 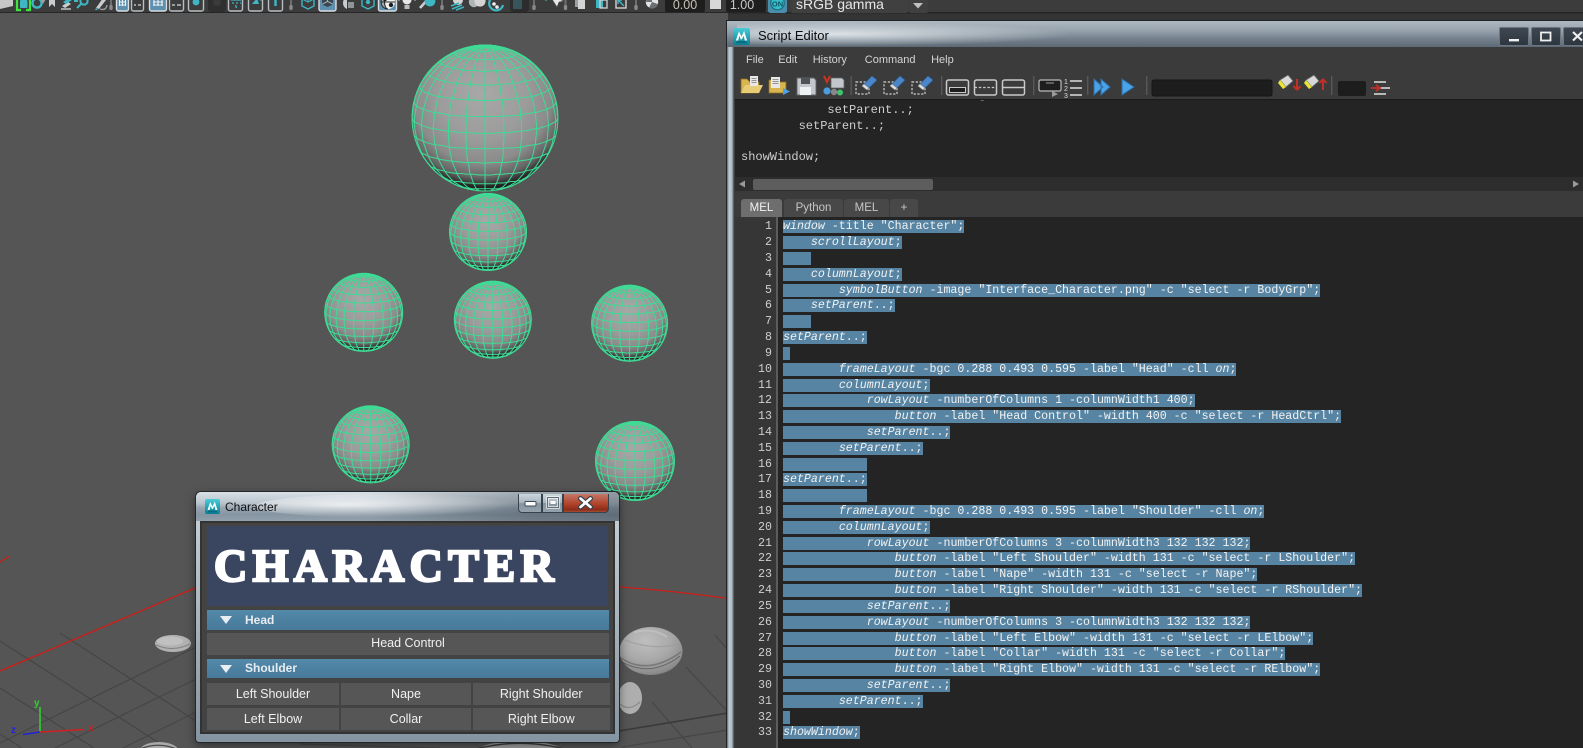 What do you see at coordinates (685, 6) in the screenshot?
I see `svg-text: 0.00` at bounding box center [685, 6].